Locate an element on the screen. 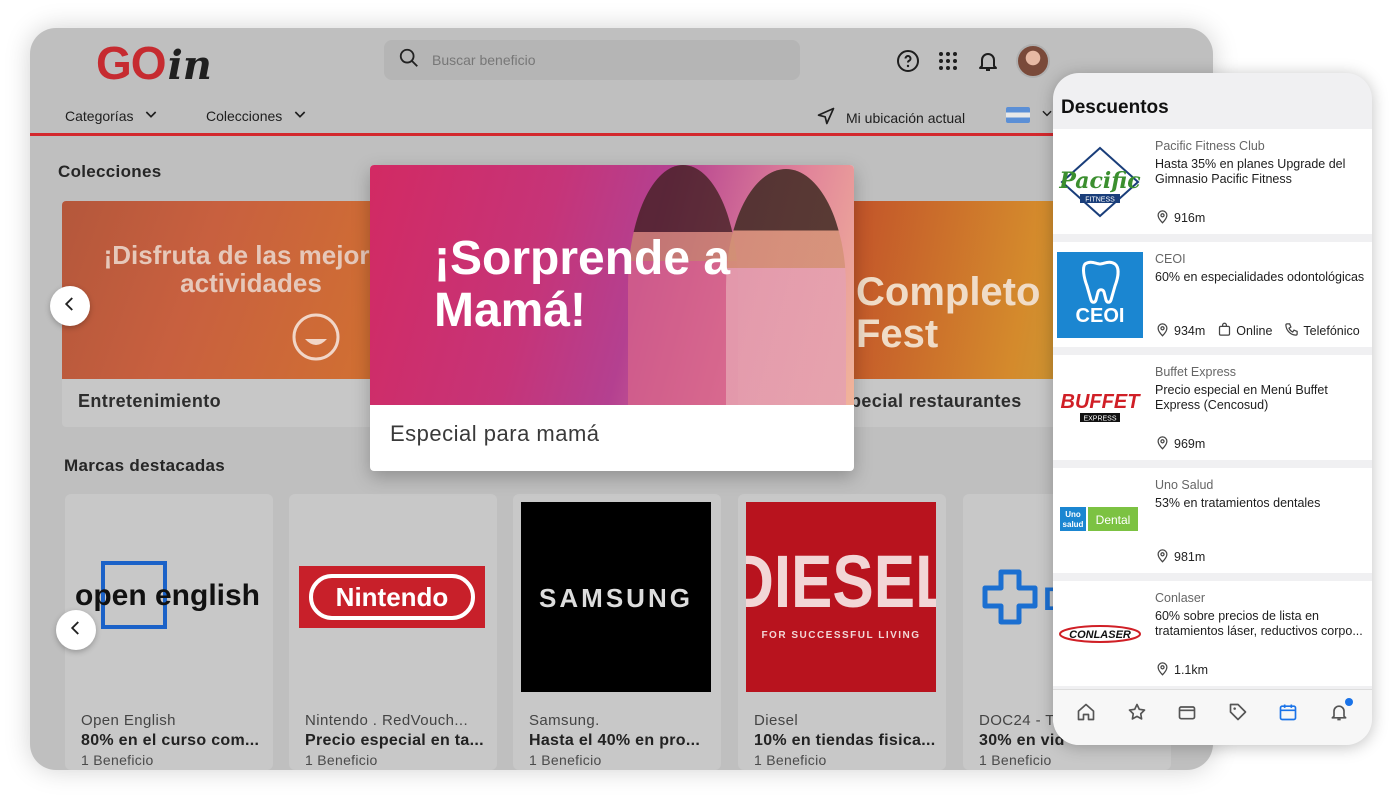  nav-categories: Categorías is located at coordinates (112, 115).